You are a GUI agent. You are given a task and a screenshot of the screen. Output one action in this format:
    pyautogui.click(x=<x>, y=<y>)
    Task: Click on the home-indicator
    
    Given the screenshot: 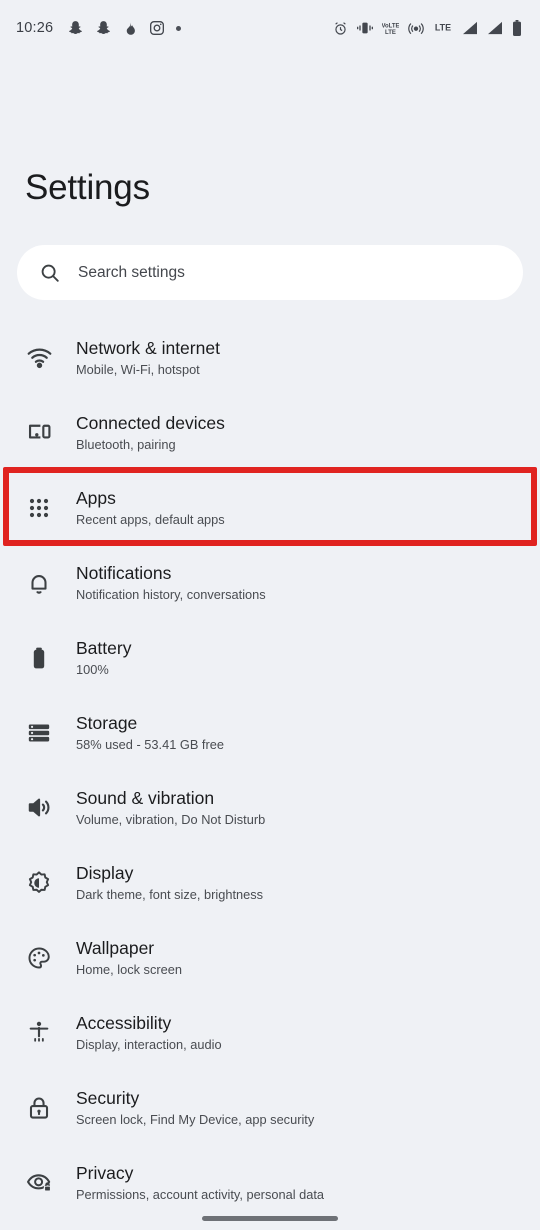 What is the action you would take?
    pyautogui.click(x=270, y=1218)
    